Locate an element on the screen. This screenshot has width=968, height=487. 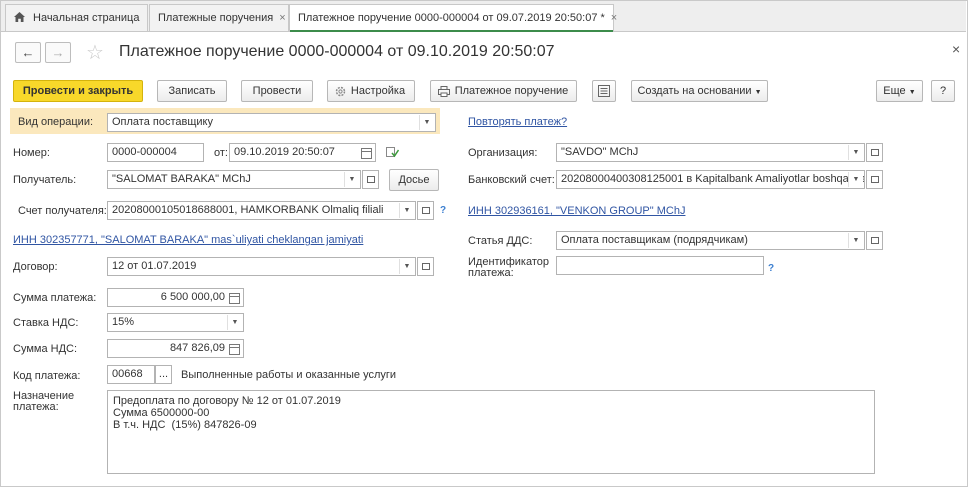
post-and-close-button: Провести и закрыть is located at coordinates (78, 91).